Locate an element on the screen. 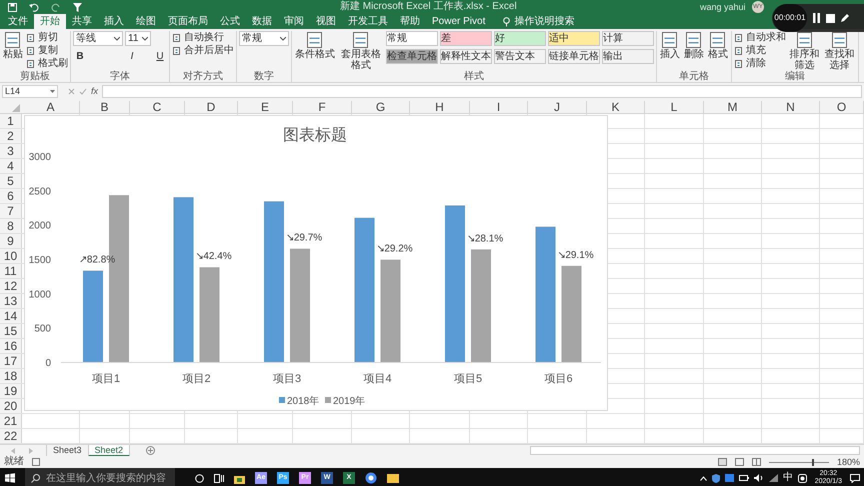  ribbon-tab: 数据 is located at coordinates (262, 21).